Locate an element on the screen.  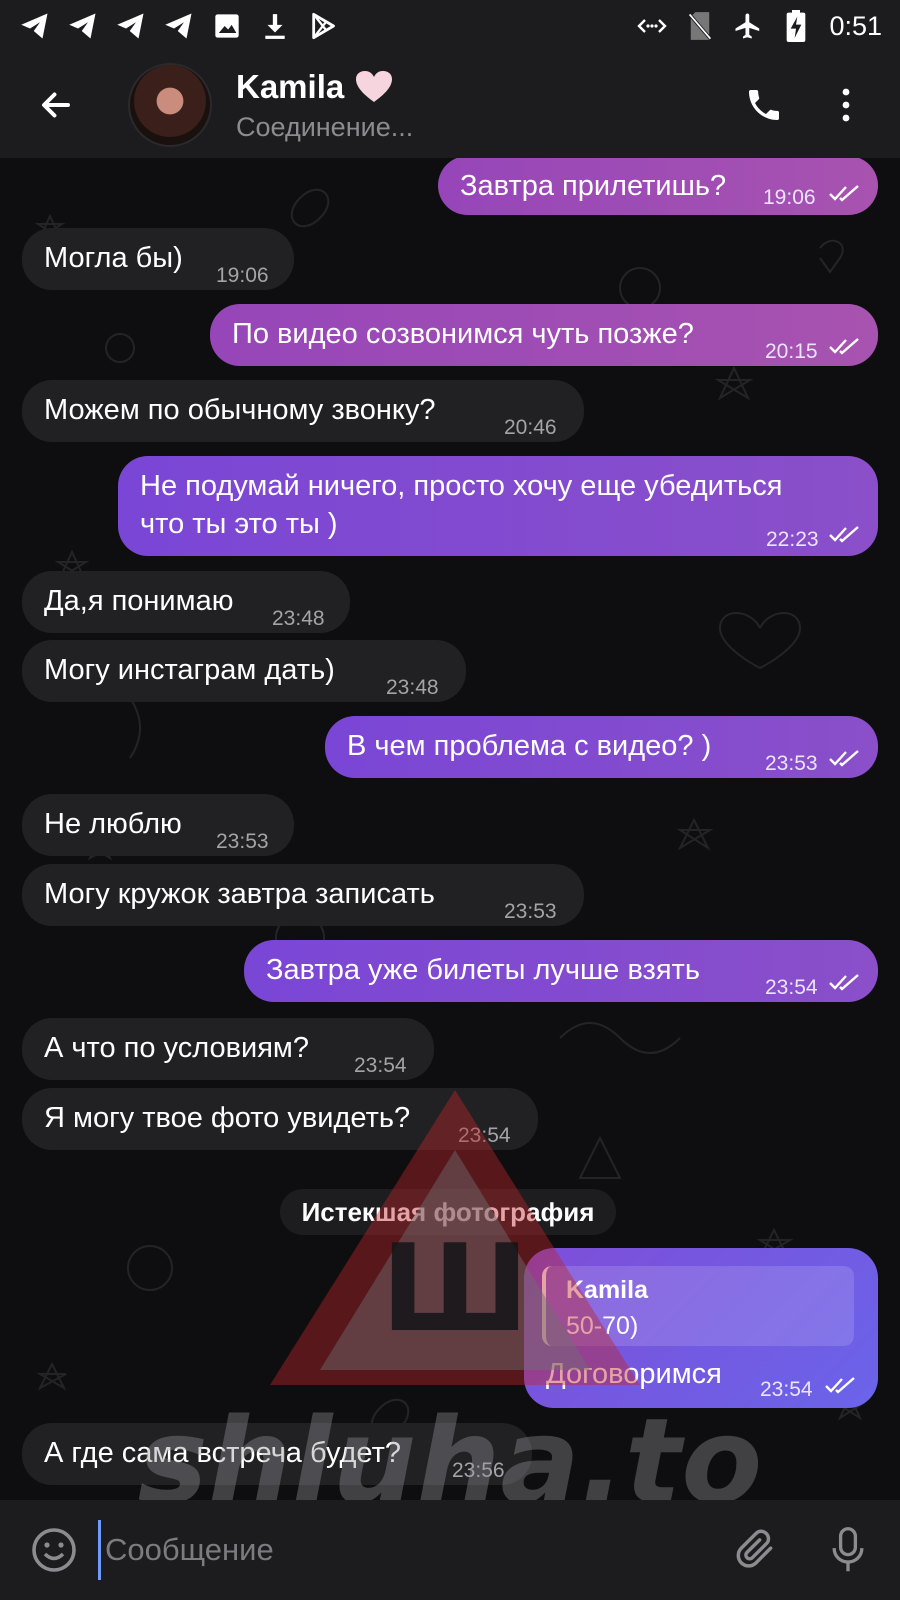
phone-icon is located at coordinates (764, 105).